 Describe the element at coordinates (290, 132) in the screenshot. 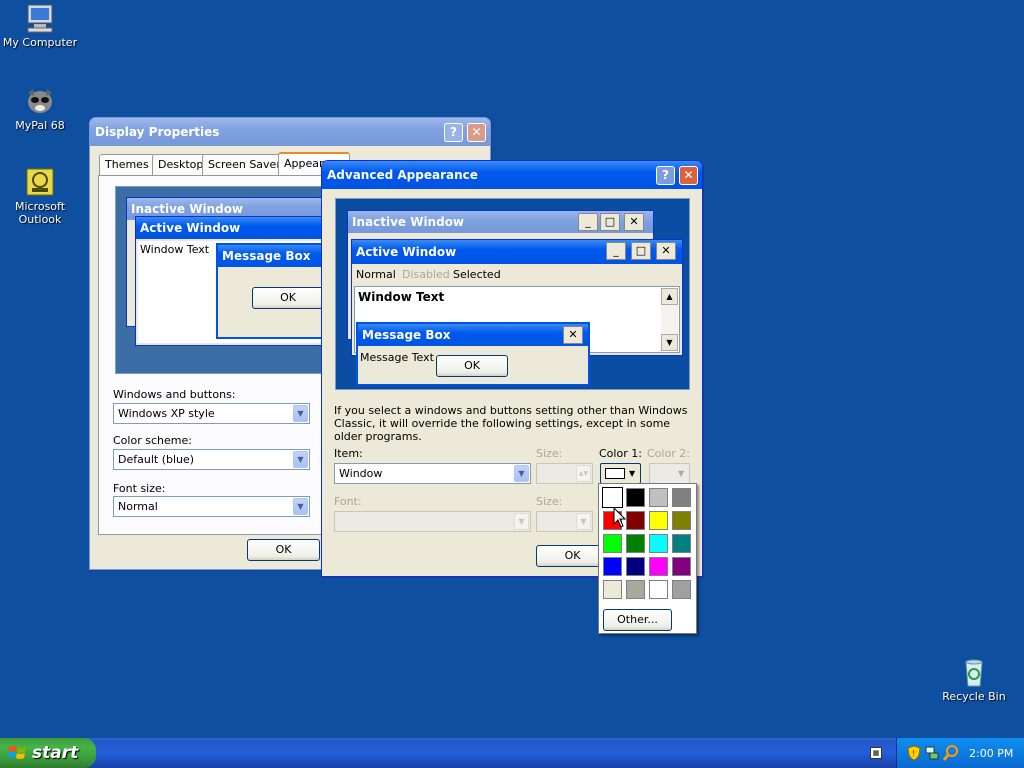

I see `display-properties-titlebar: Display Properties ? ✕` at that location.